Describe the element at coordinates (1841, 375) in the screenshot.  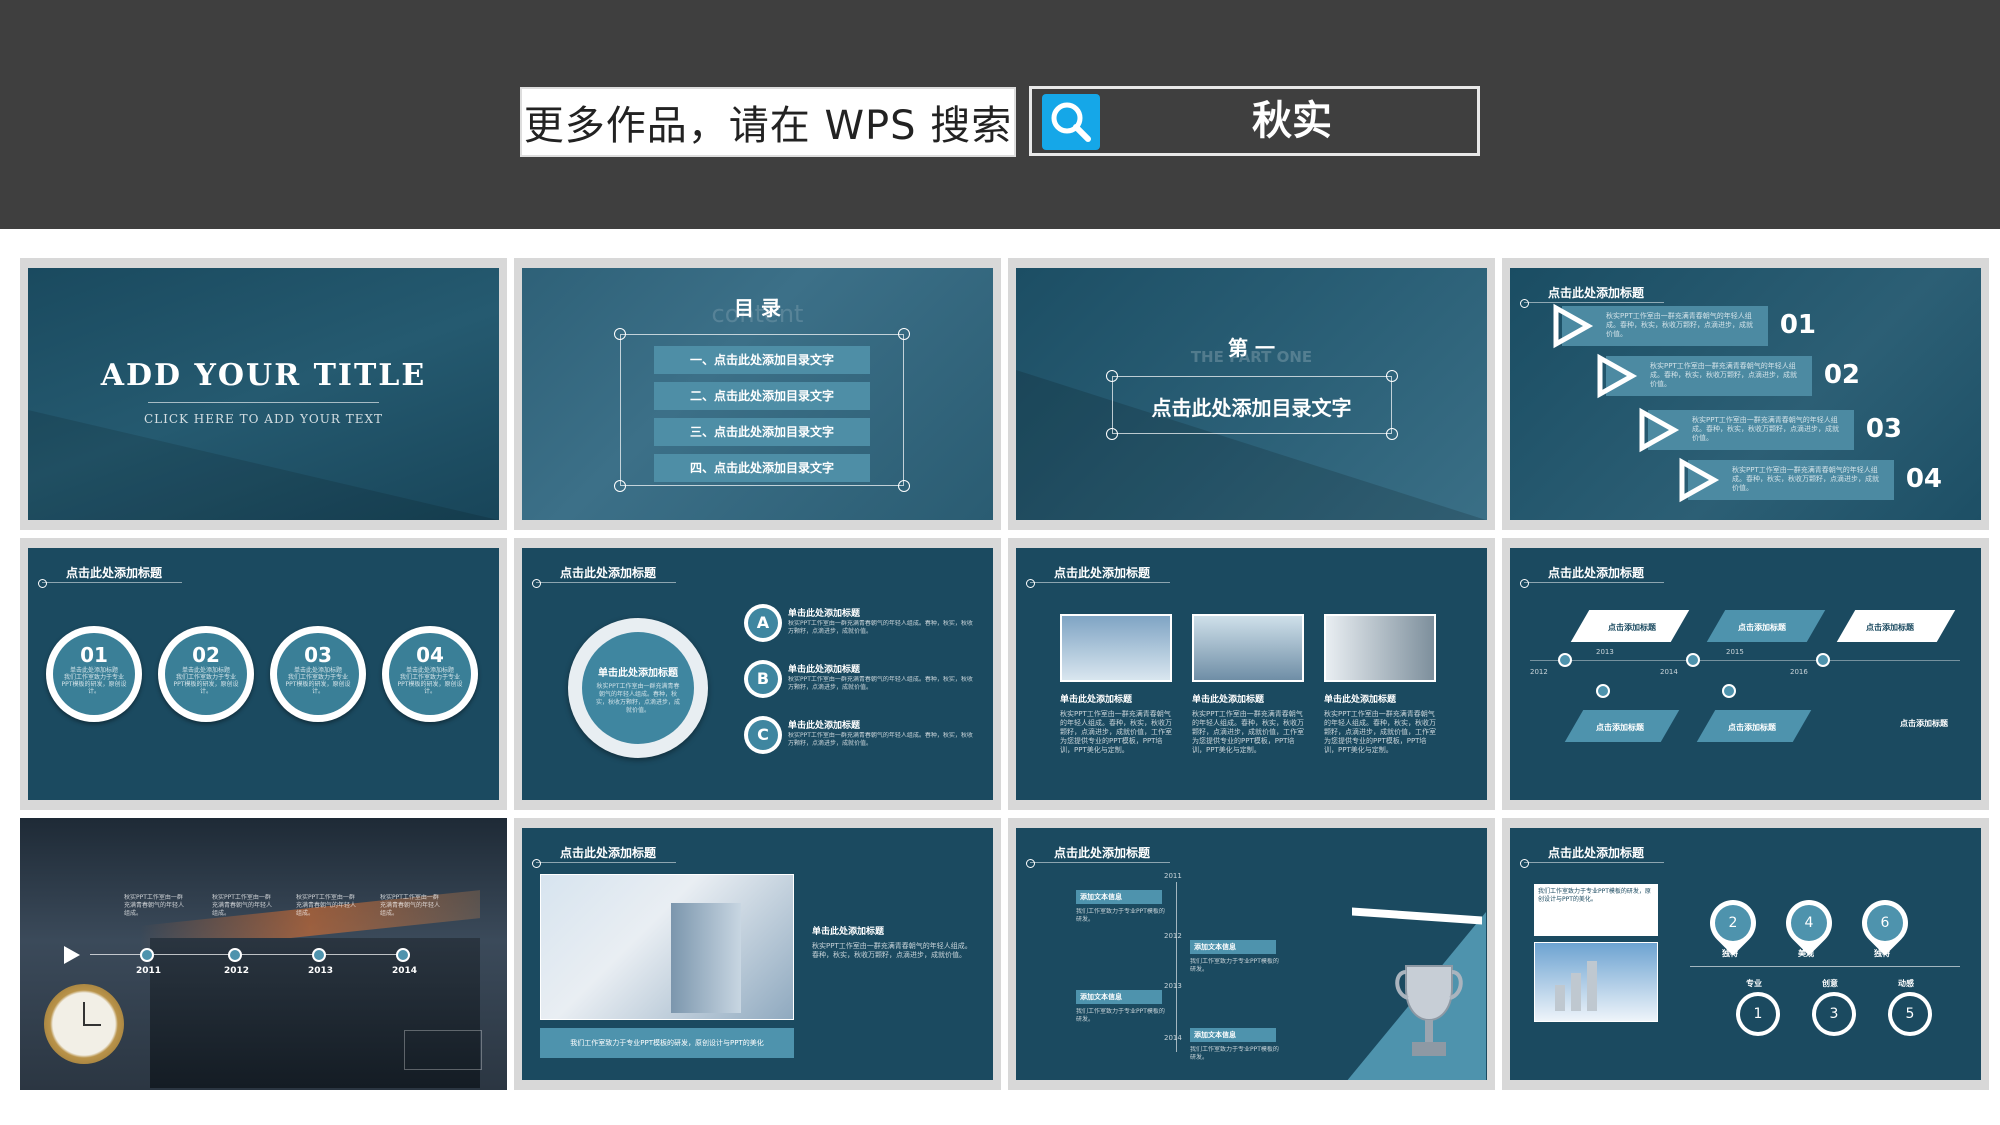
I see `step-number: 02` at that location.